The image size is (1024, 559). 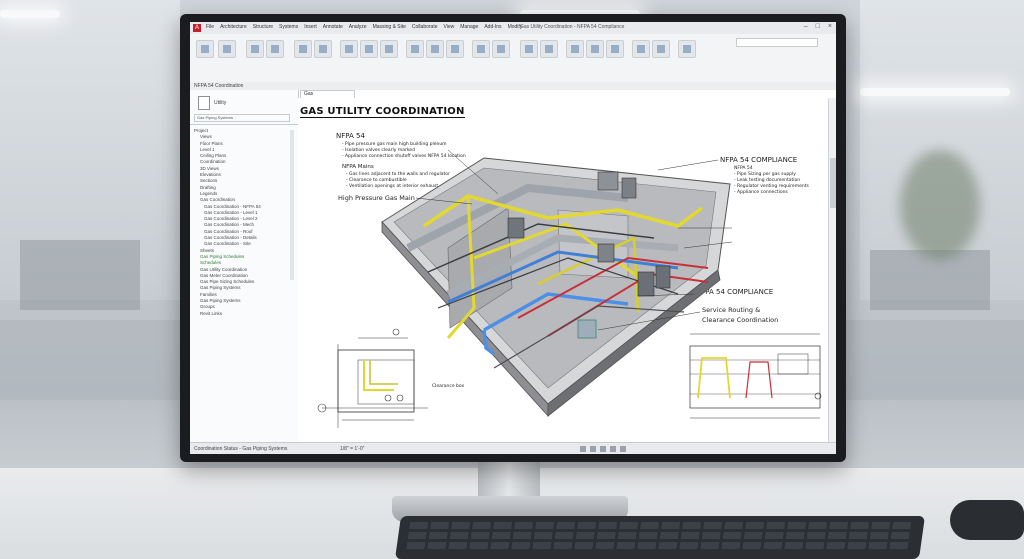 I want to click on view-button, so click(x=529, y=49).